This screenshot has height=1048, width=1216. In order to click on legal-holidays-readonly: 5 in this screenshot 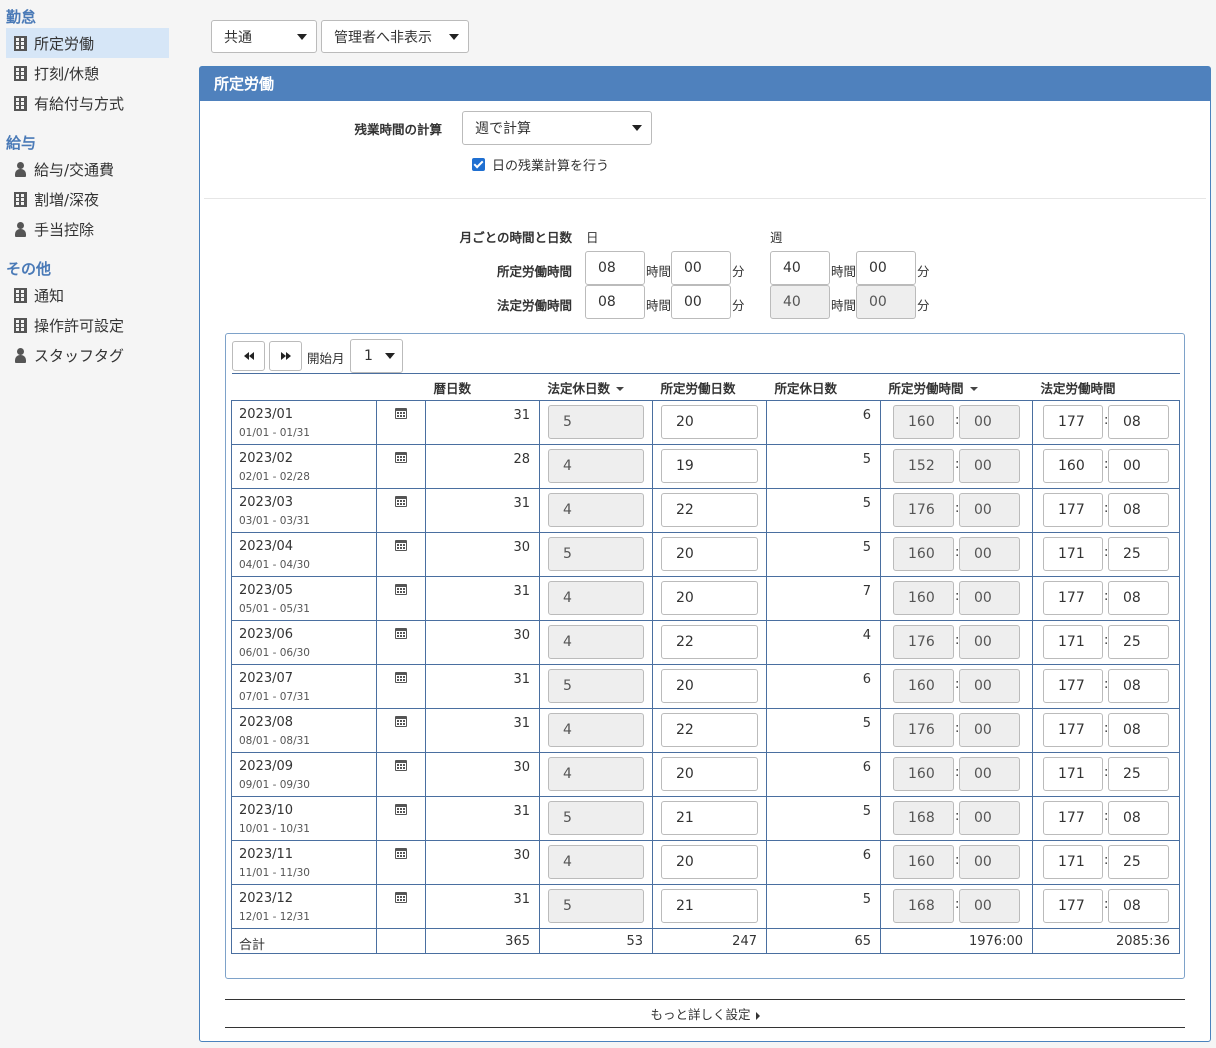, I will do `click(596, 686)`.